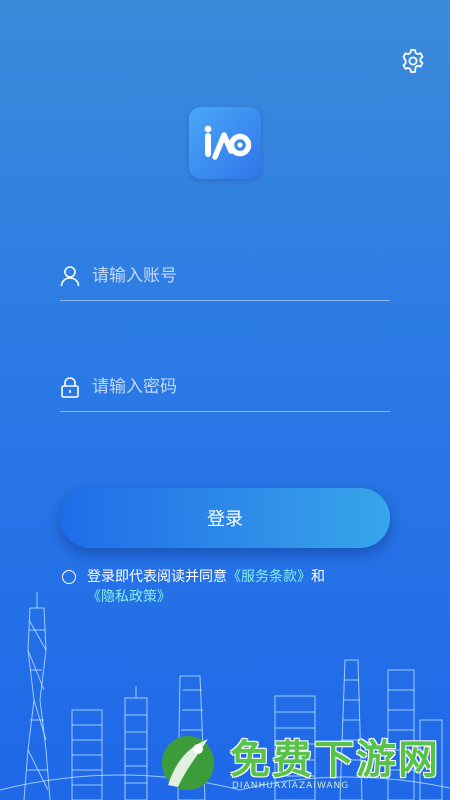  I want to click on watermark-title: 免费下游网, so click(335, 759).